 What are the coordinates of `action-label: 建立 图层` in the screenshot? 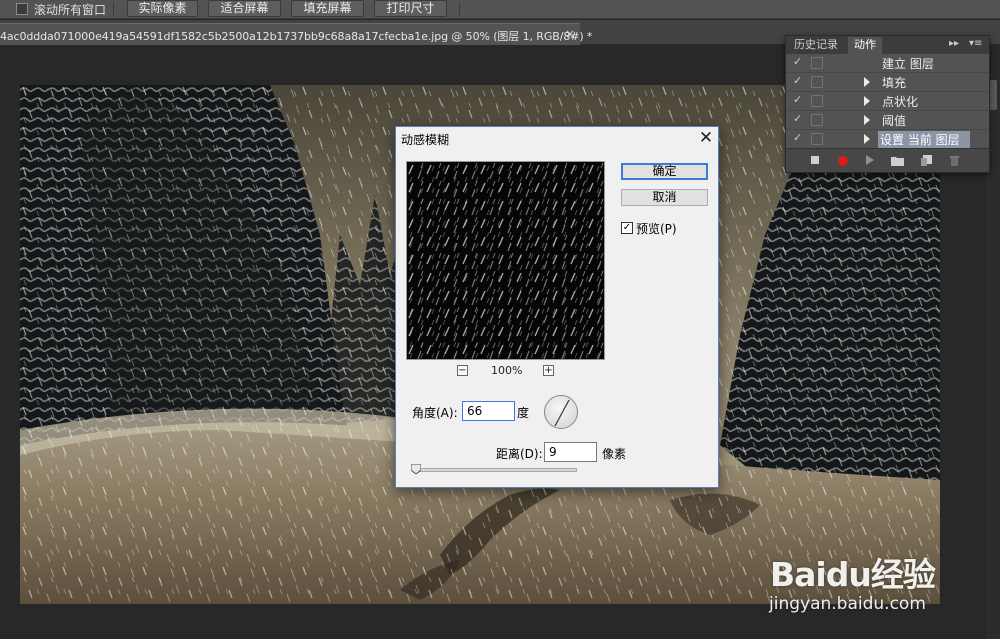 It's located at (908, 64).